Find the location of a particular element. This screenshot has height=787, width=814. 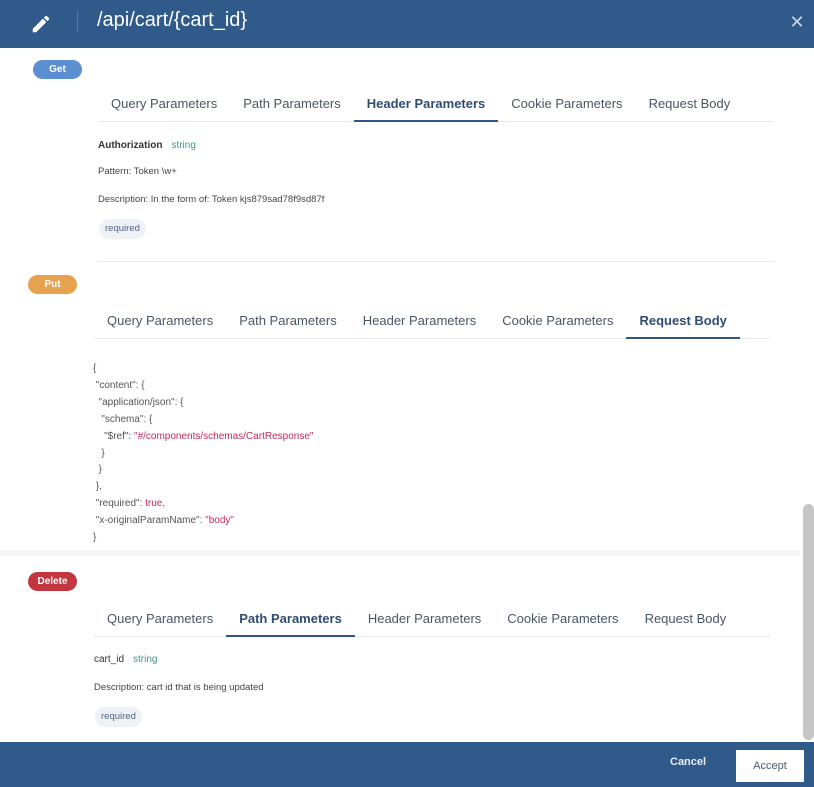

json-line: "application/json": { is located at coordinates (203, 403).